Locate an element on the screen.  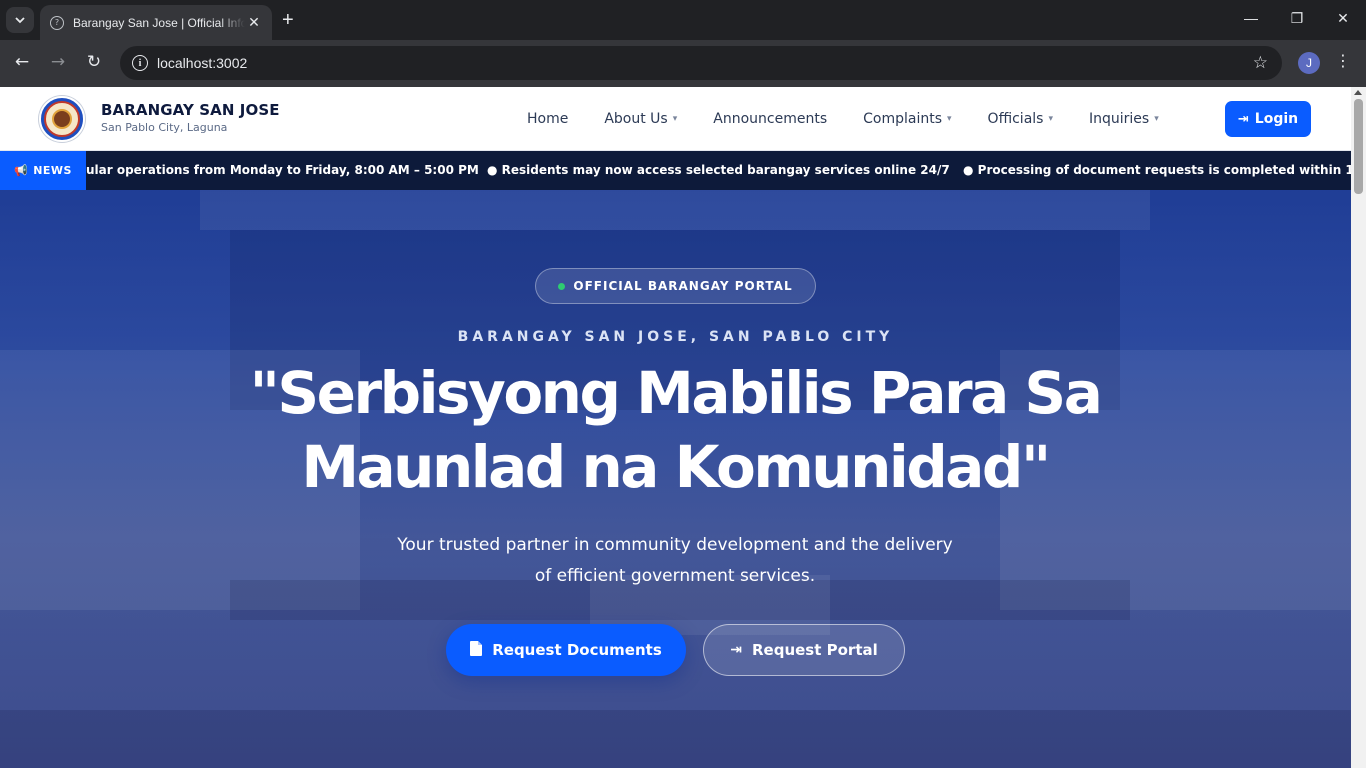
hero-bg-roof is located at coordinates (675, 210).